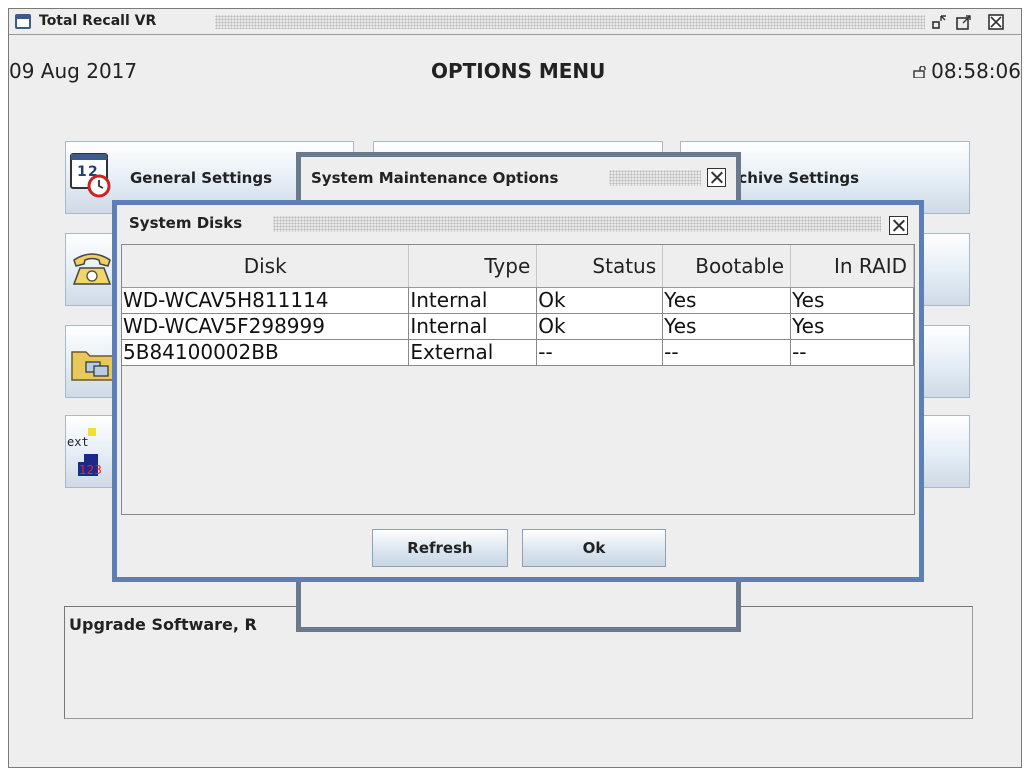 Image resolution: width=1026 pixels, height=770 pixels. What do you see at coordinates (964, 22) in the screenshot?
I see `maximize-icon` at bounding box center [964, 22].